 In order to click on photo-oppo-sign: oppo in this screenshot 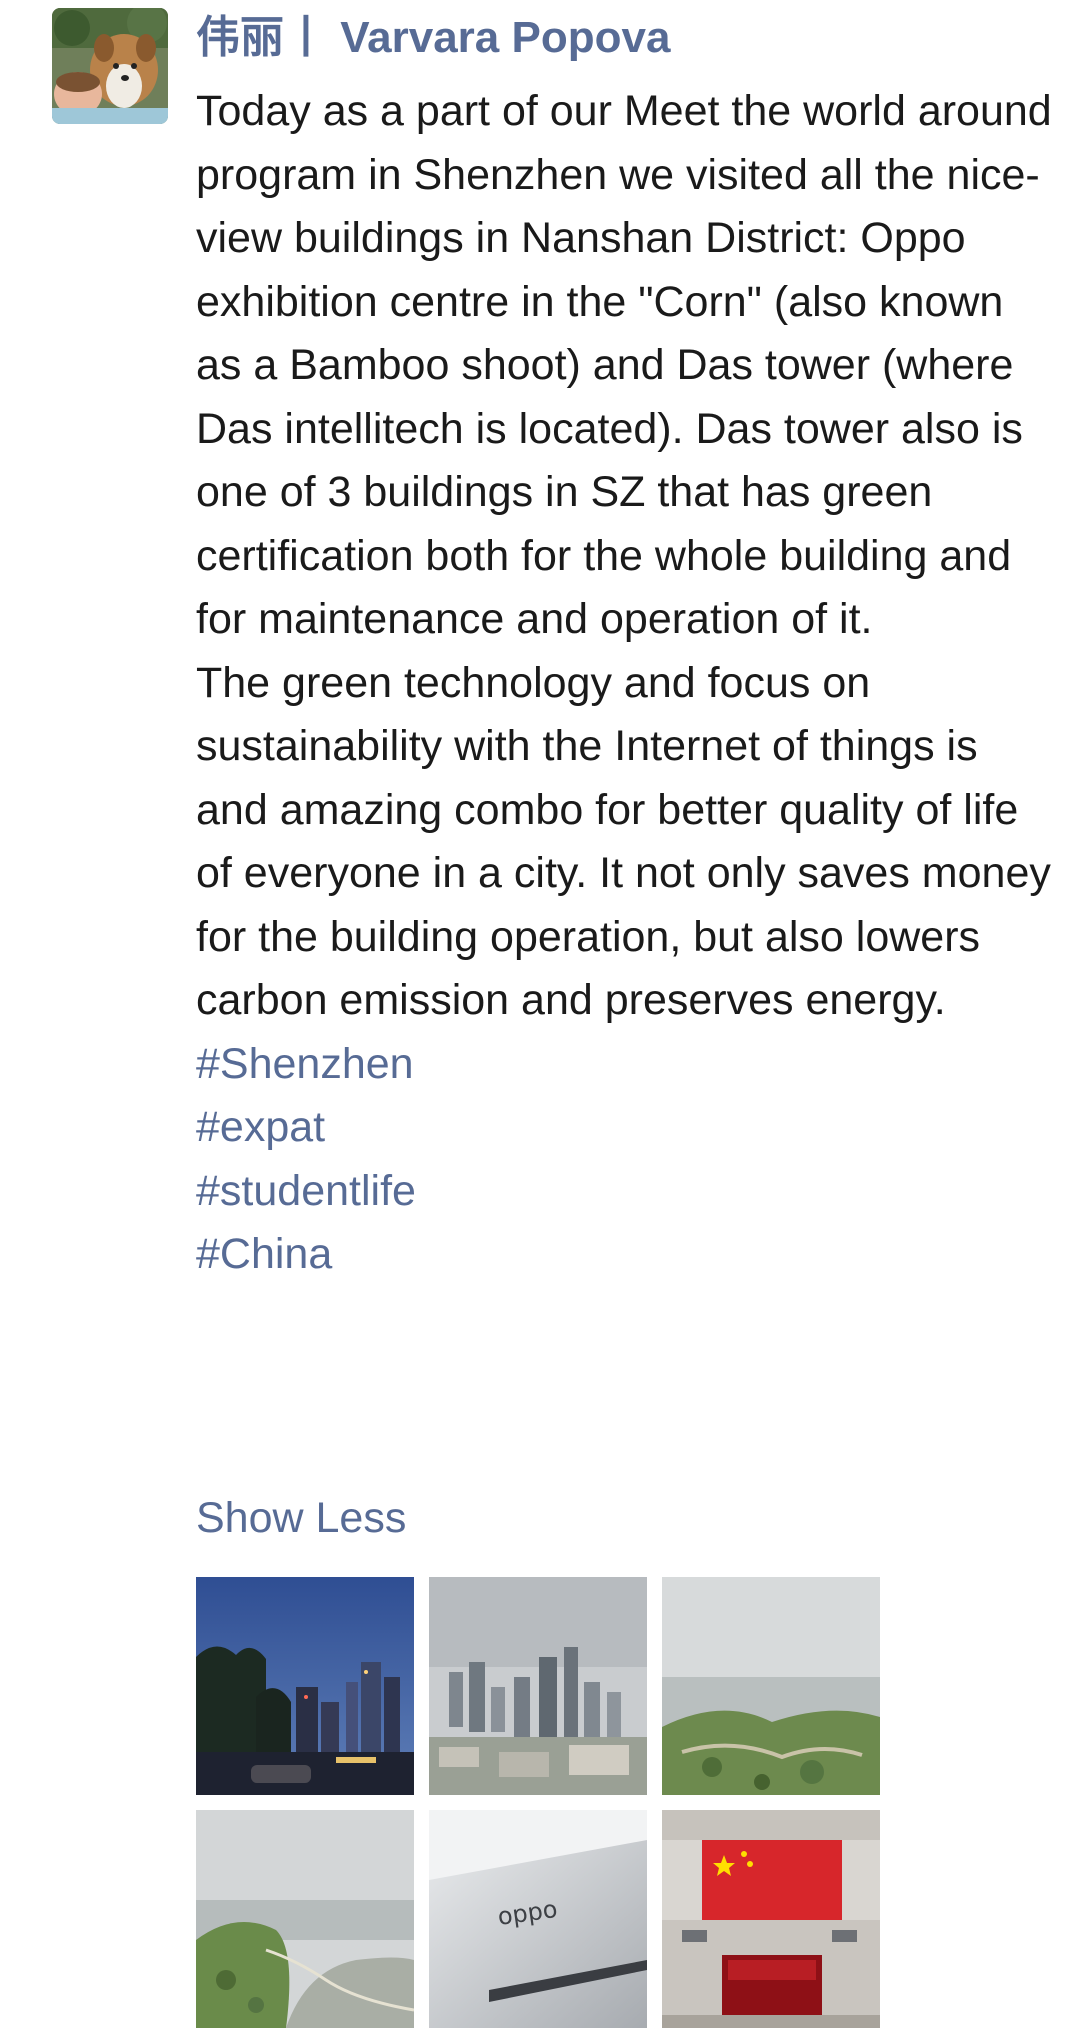, I will do `click(538, 1919)`.